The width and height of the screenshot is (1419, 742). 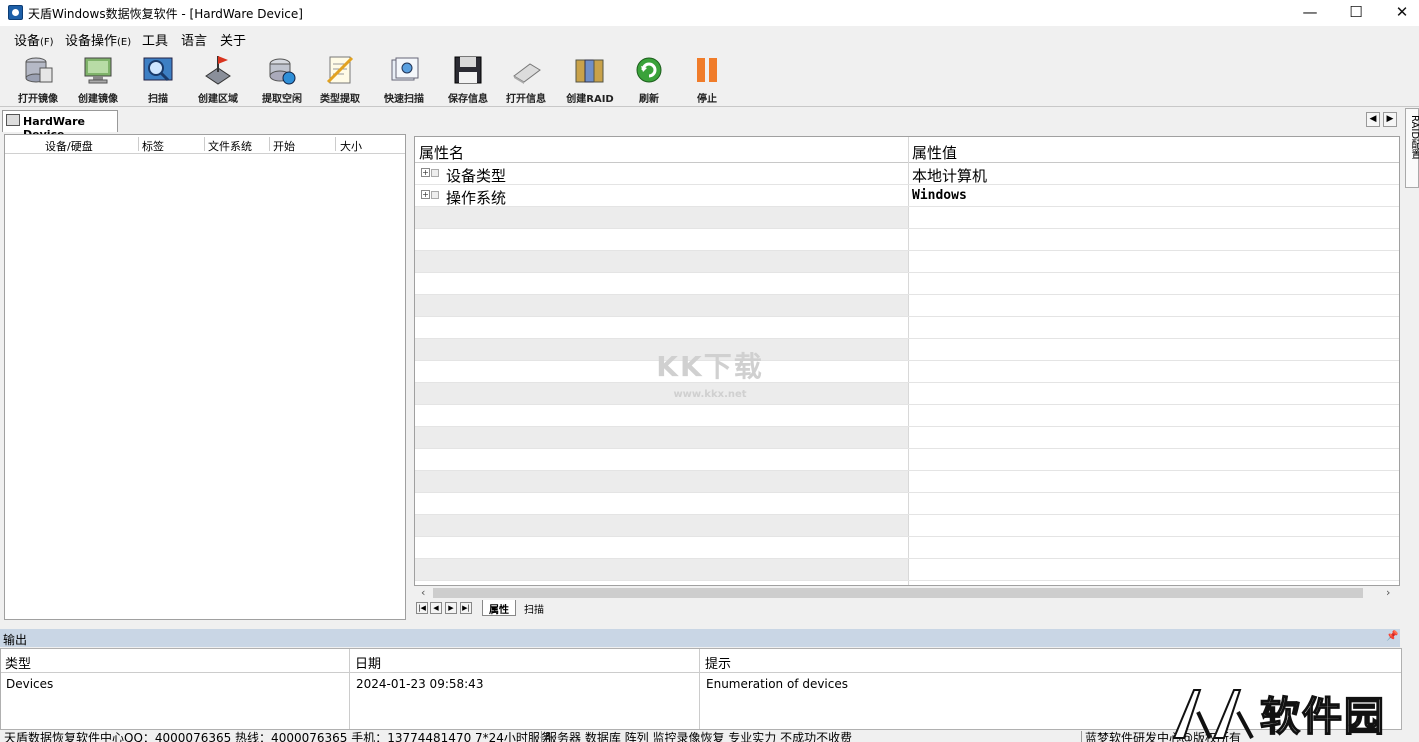 What do you see at coordinates (282, 71) in the screenshot?
I see `extract-free-icon` at bounding box center [282, 71].